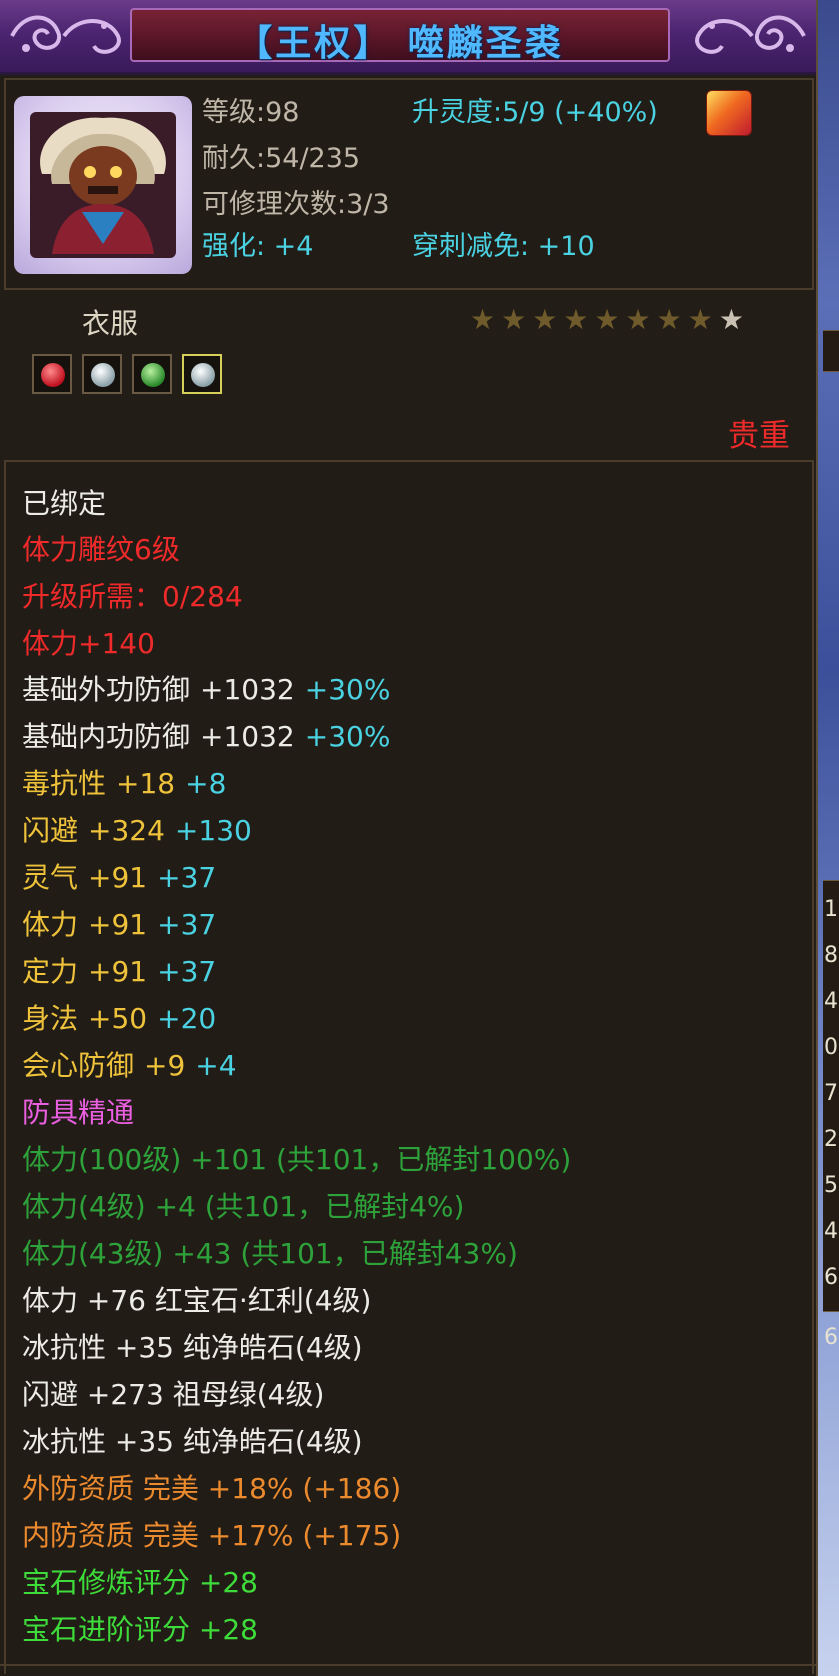 This screenshot has width=839, height=1676. What do you see at coordinates (50, 1018) in the screenshot?
I see `attr-label: 身法` at bounding box center [50, 1018].